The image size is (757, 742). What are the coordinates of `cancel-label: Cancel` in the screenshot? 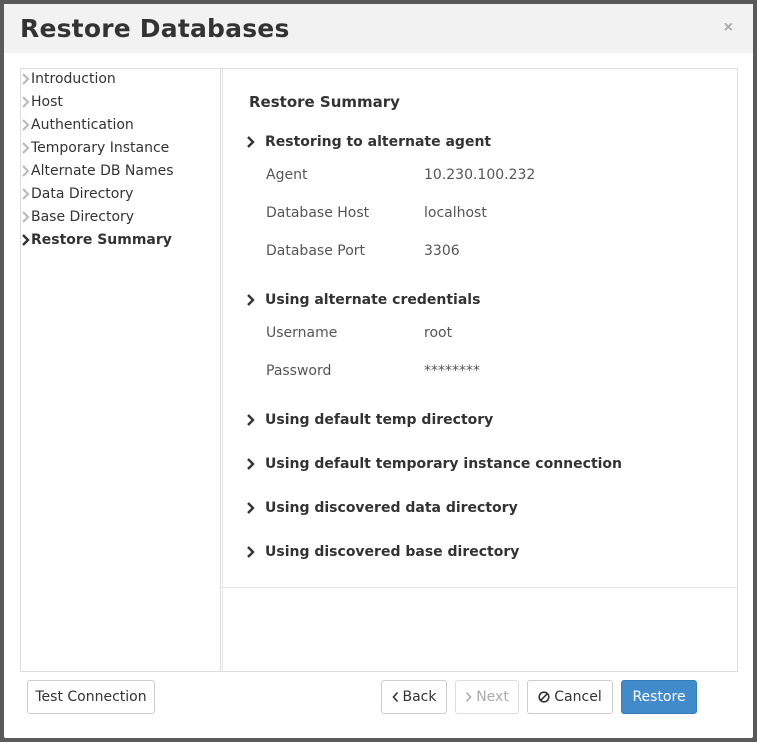 It's located at (578, 697).